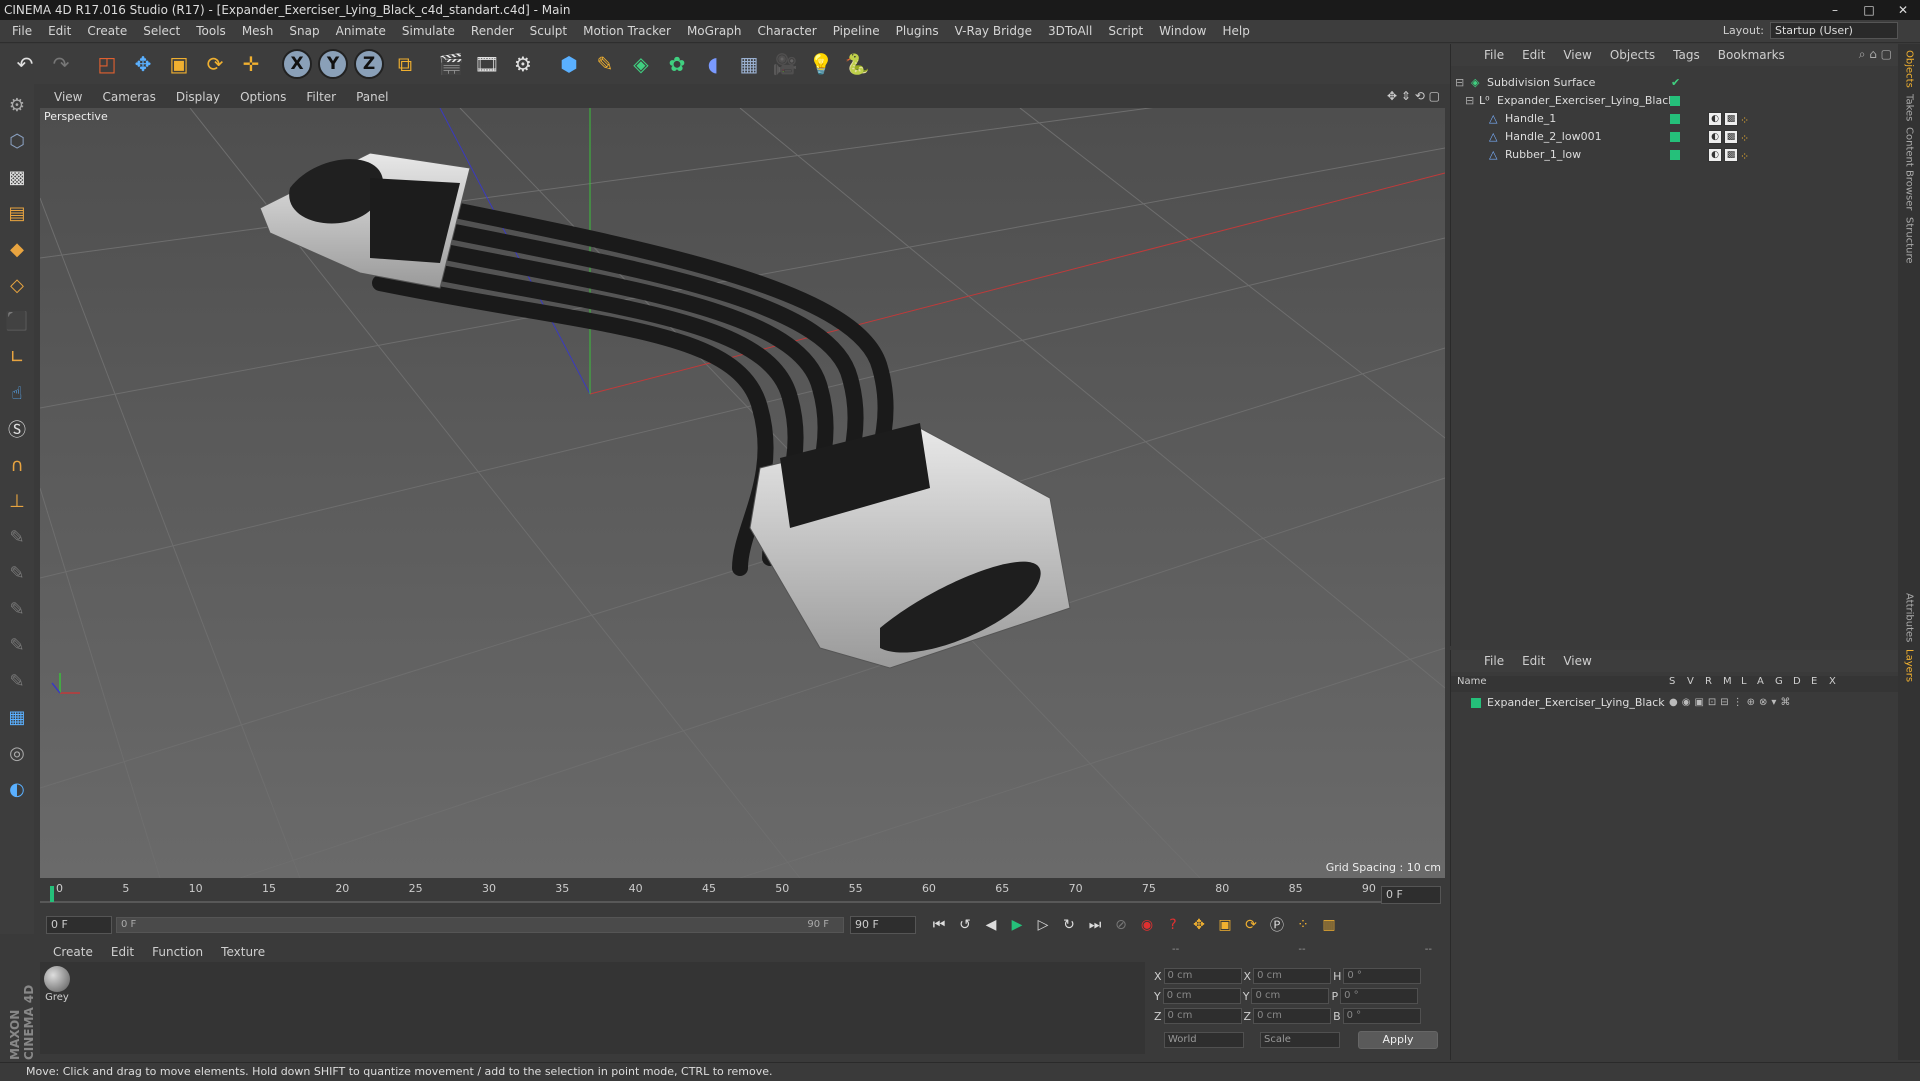  Describe the element at coordinates (22, 31) in the screenshot. I see `menu-file: File` at that location.